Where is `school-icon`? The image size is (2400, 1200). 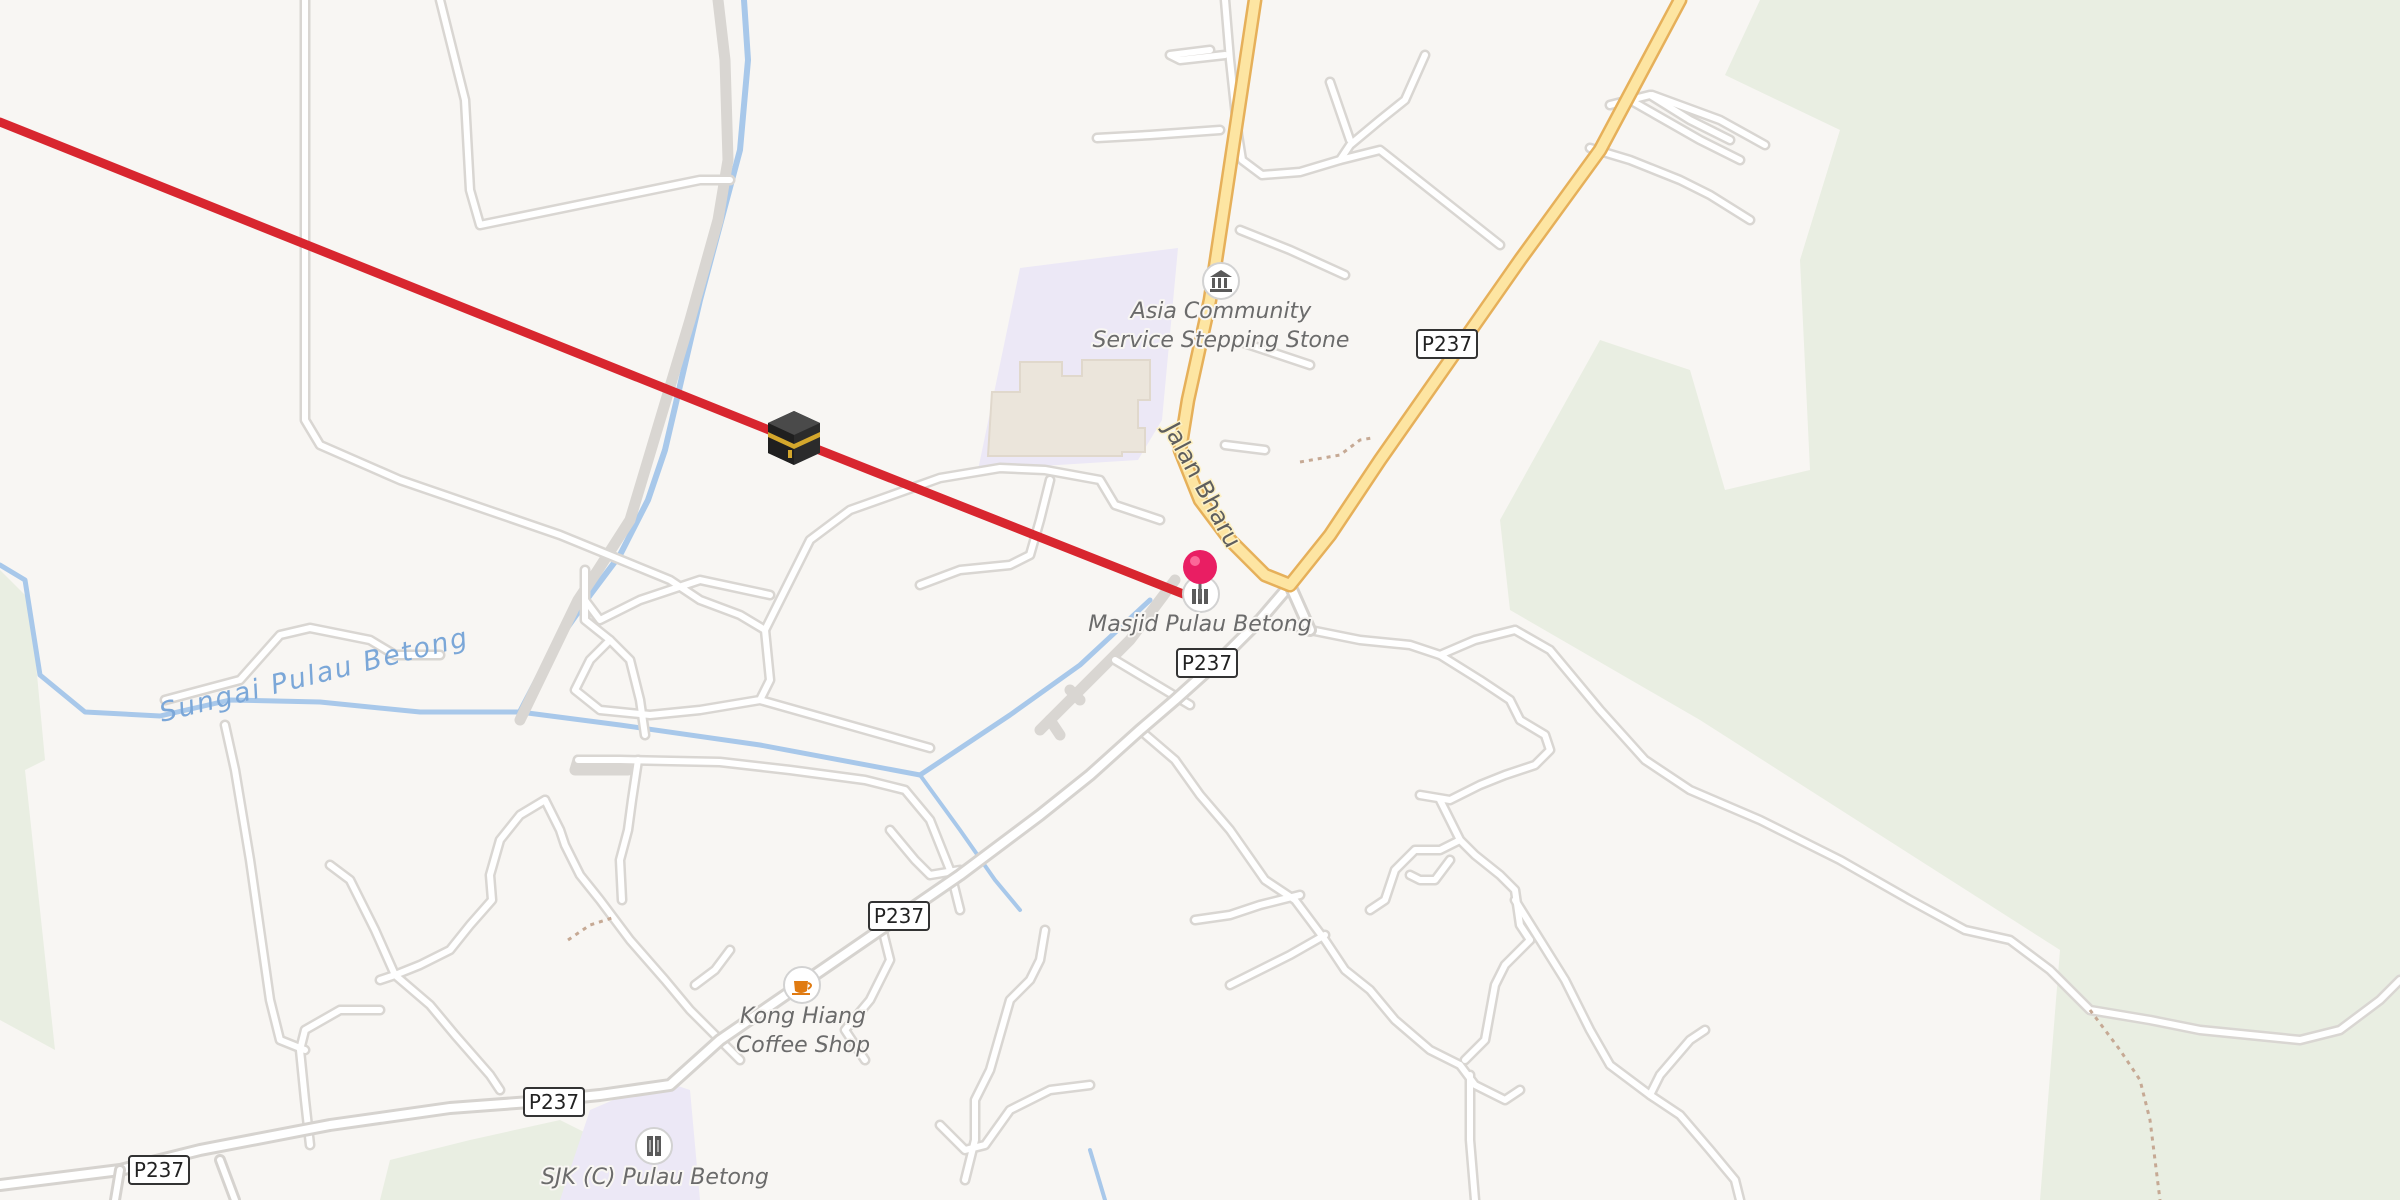
school-icon is located at coordinates (654, 1146).